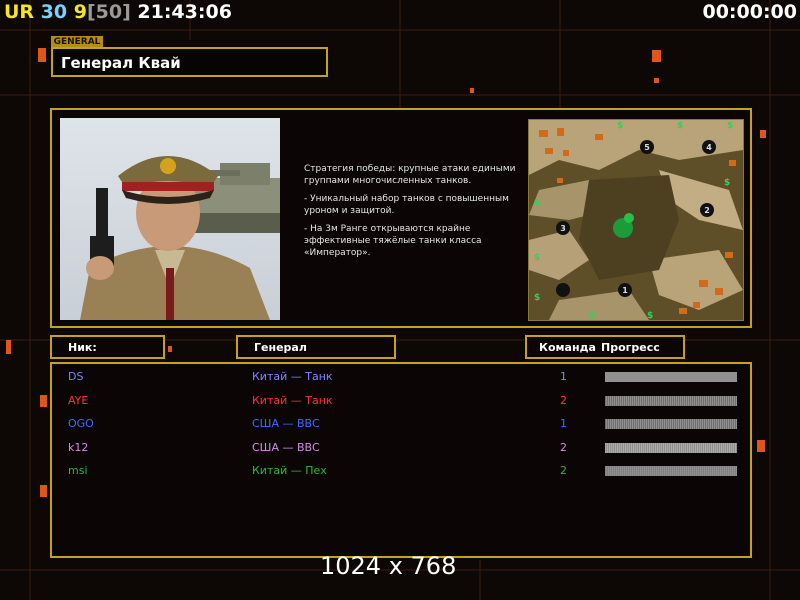 The width and height of the screenshot is (800, 600). What do you see at coordinates (402, 400) in the screenshot?
I see `player-row: AYE Китай — Танк 2` at bounding box center [402, 400].